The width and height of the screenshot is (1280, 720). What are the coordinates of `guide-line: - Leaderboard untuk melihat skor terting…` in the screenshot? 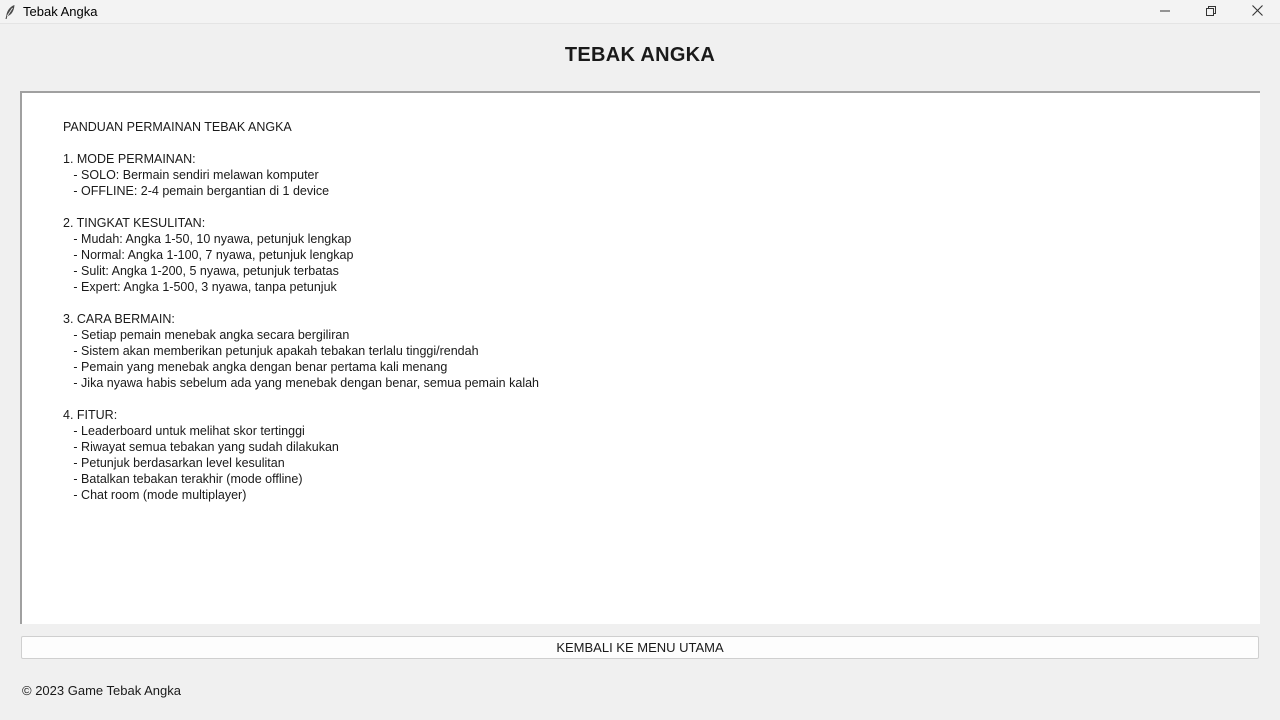 It's located at (184, 431).